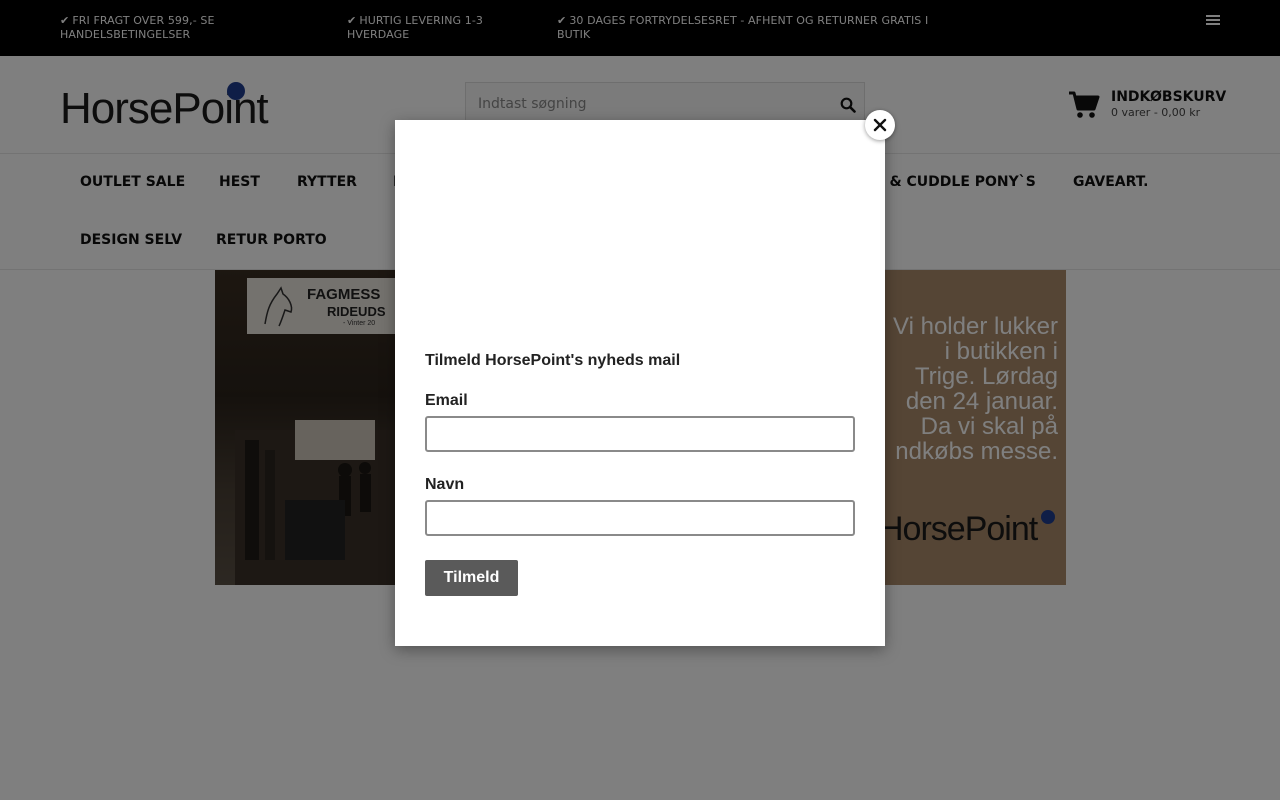 This screenshot has height=800, width=1280. Describe the element at coordinates (640, 434) in the screenshot. I see `email-field` at that location.